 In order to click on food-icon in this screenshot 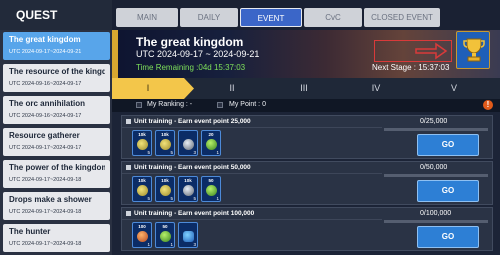, I will do `click(142, 236)`.